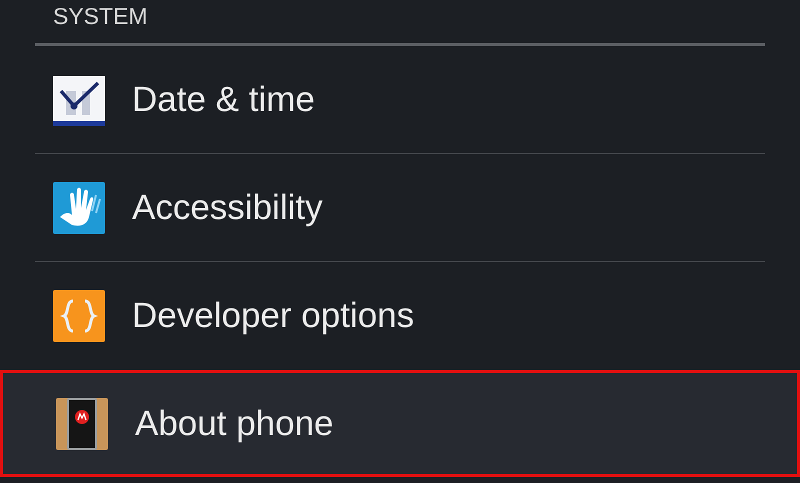  What do you see at coordinates (100, 16) in the screenshot?
I see `section-header: SYSTEM` at bounding box center [100, 16].